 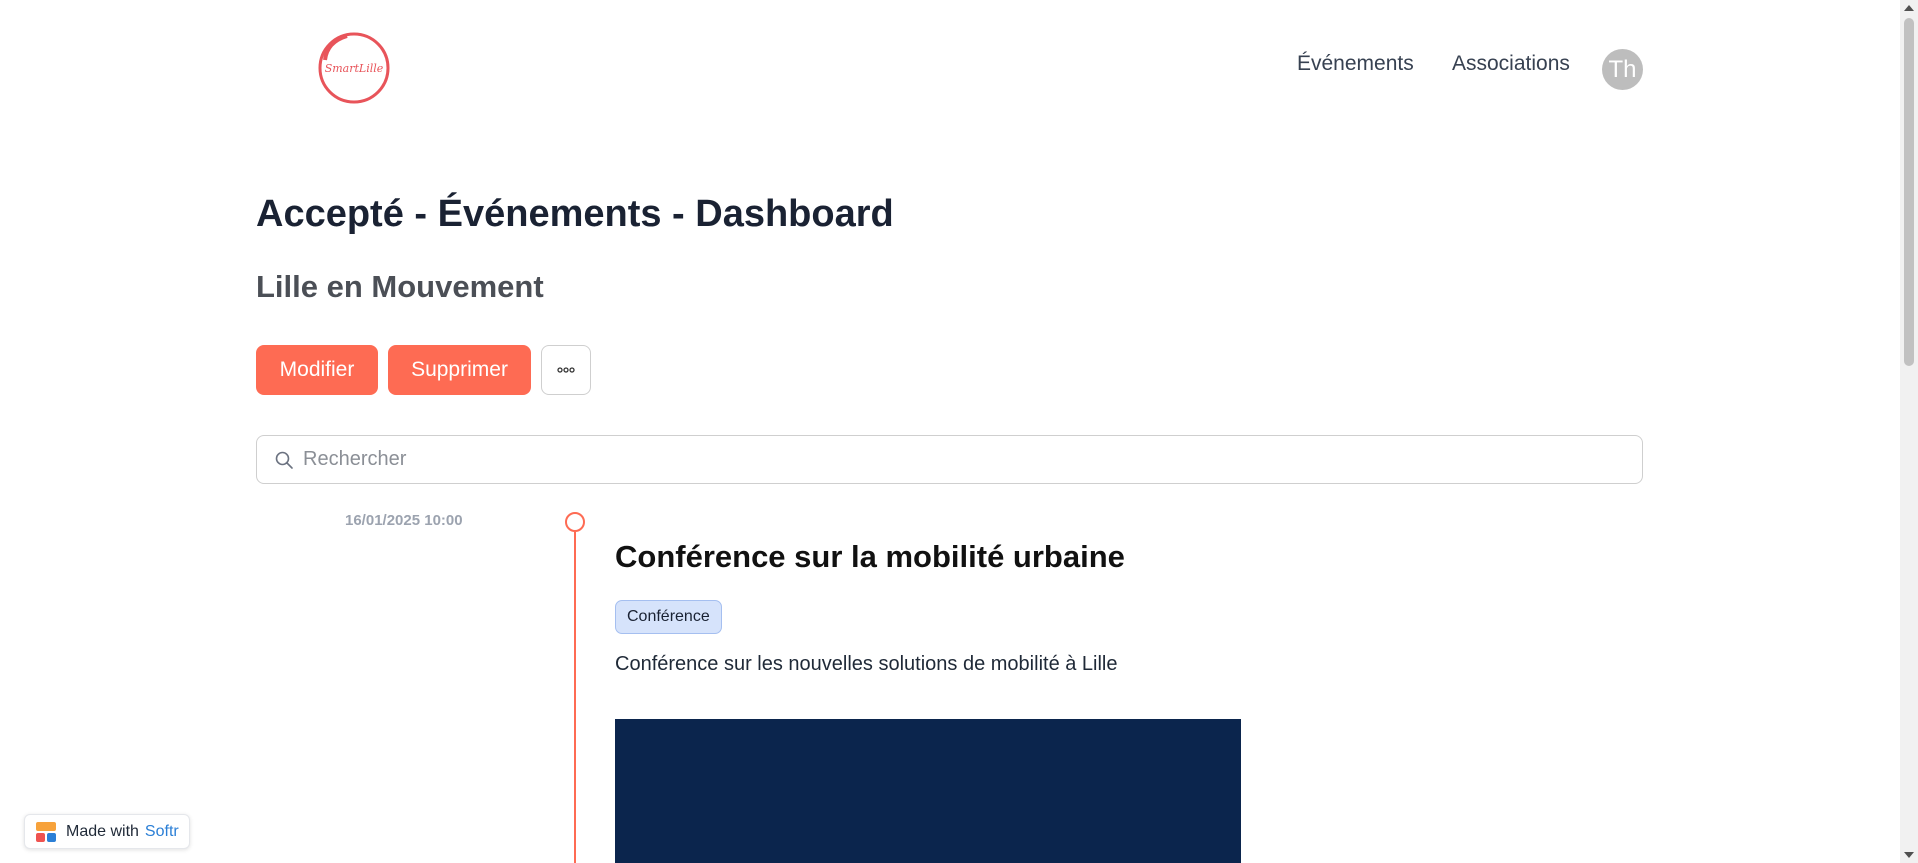 I want to click on timeline-dot, so click(x=575, y=522).